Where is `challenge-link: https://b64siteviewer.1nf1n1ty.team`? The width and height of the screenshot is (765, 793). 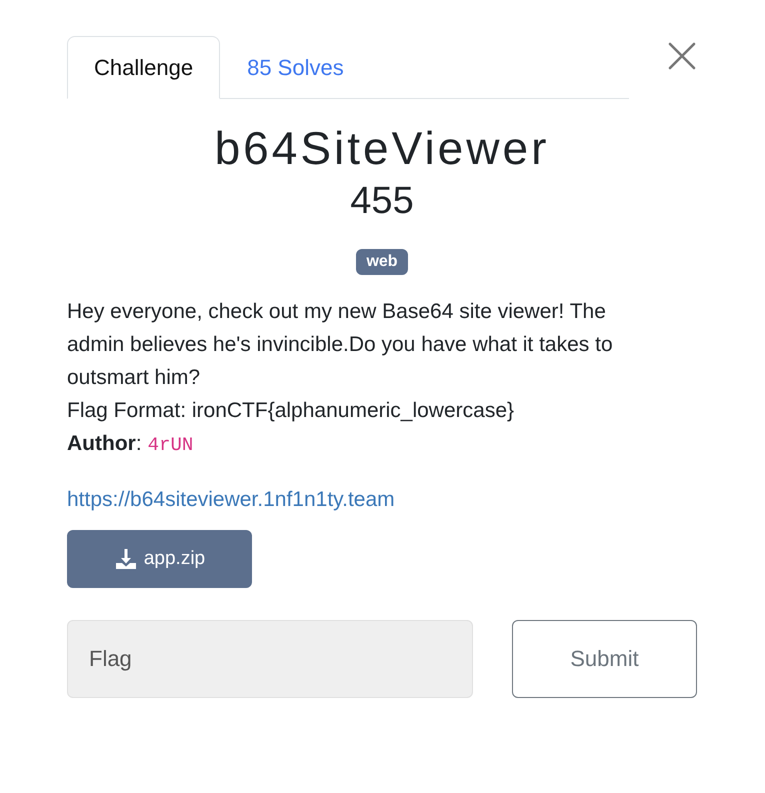 challenge-link: https://b64siteviewer.1nf1n1ty.team is located at coordinates (231, 500).